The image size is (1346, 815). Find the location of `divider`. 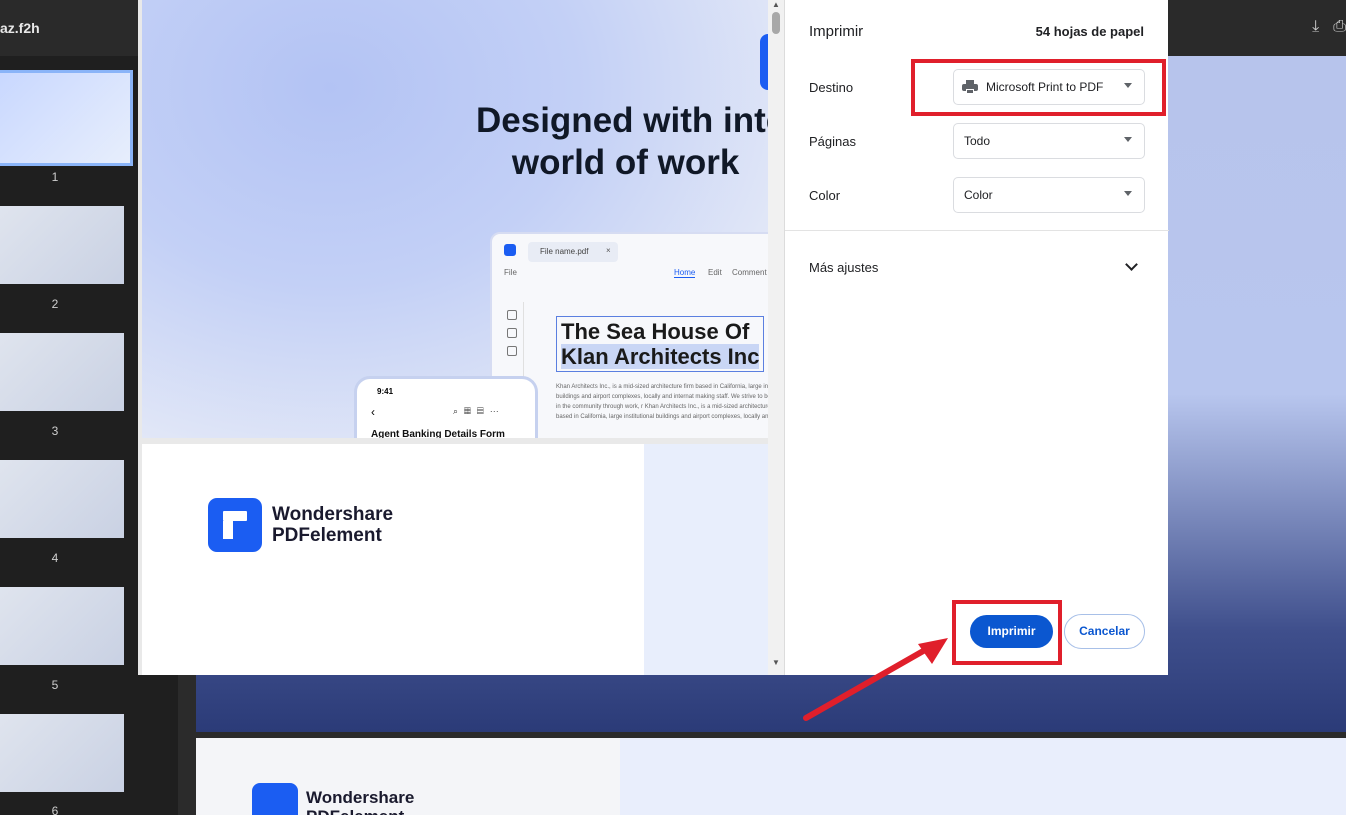

divider is located at coordinates (977, 230).